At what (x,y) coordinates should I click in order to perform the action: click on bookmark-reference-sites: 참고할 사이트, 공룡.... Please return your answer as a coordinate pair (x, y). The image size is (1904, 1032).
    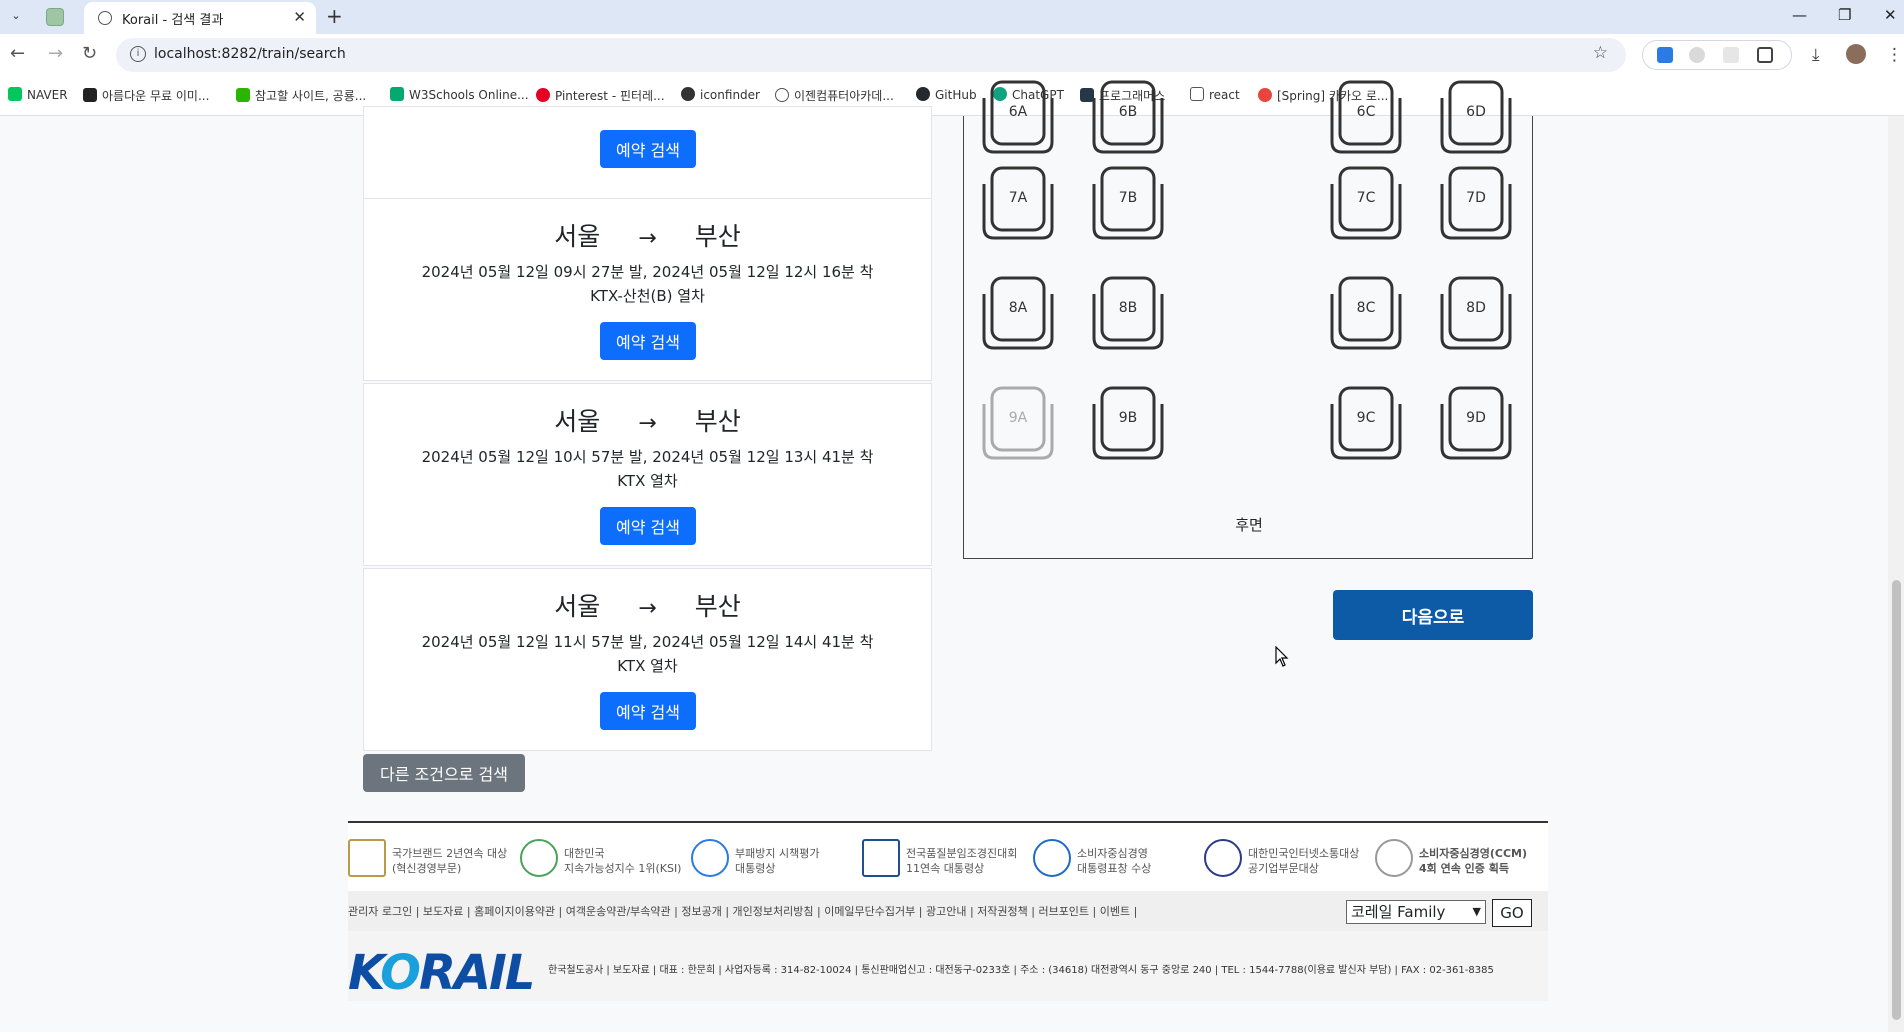
    Looking at the image, I should click on (301, 95).